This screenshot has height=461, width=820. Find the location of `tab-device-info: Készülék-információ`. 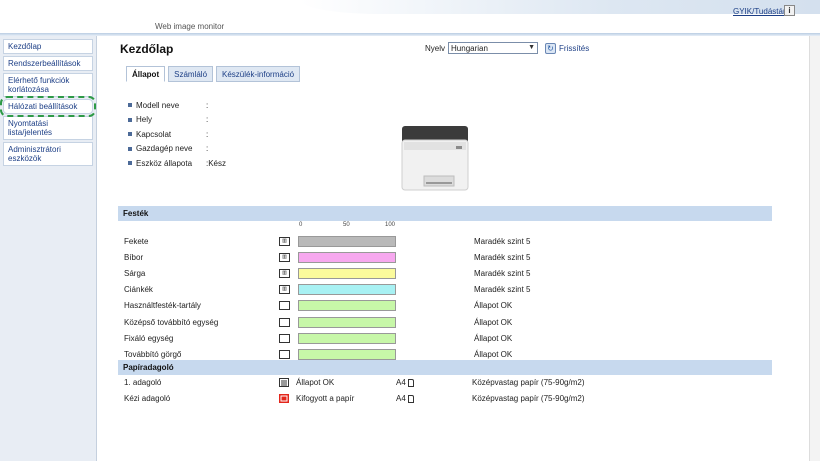

tab-device-info: Készülék-információ is located at coordinates (258, 74).